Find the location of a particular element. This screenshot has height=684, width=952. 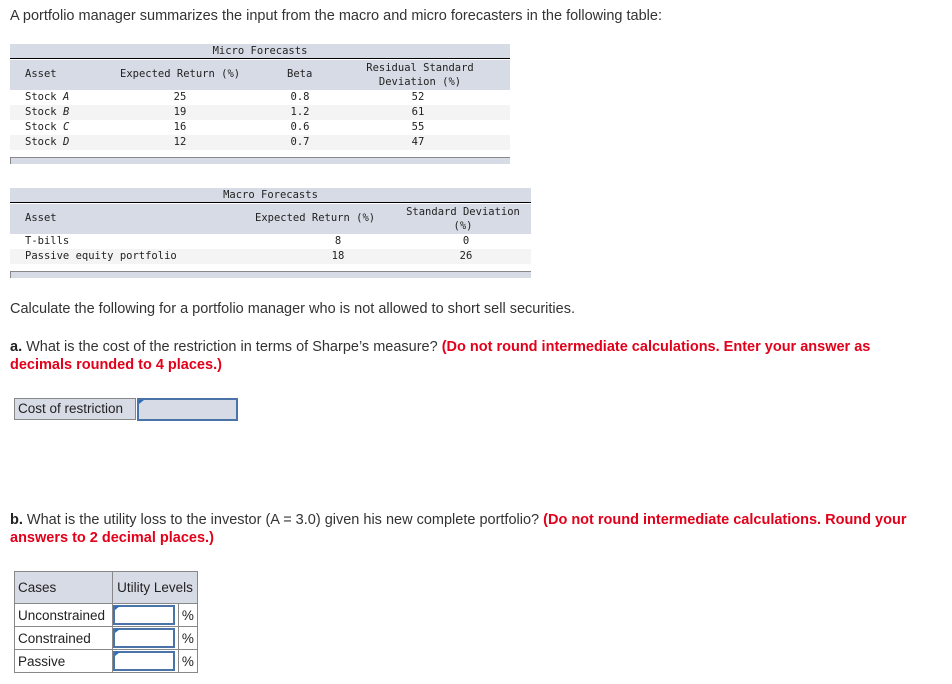

residual-sd: 55 is located at coordinates (418, 127).